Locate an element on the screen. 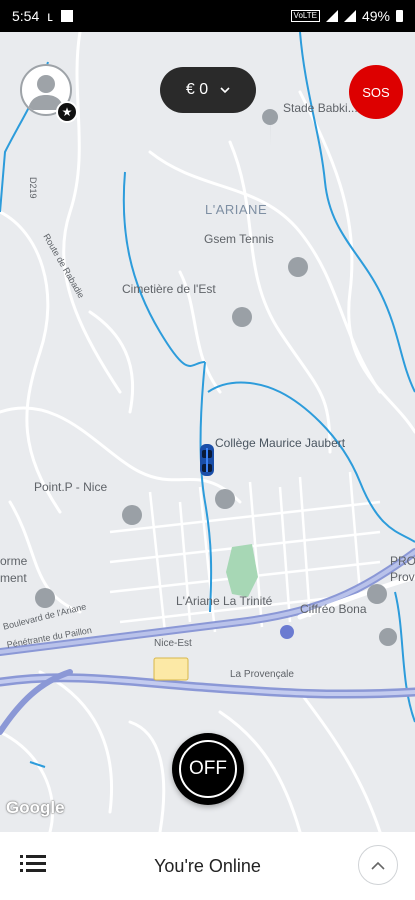 Image resolution: width=415 pixels, height=900 pixels. signal-icon is located at coordinates (331, 16).